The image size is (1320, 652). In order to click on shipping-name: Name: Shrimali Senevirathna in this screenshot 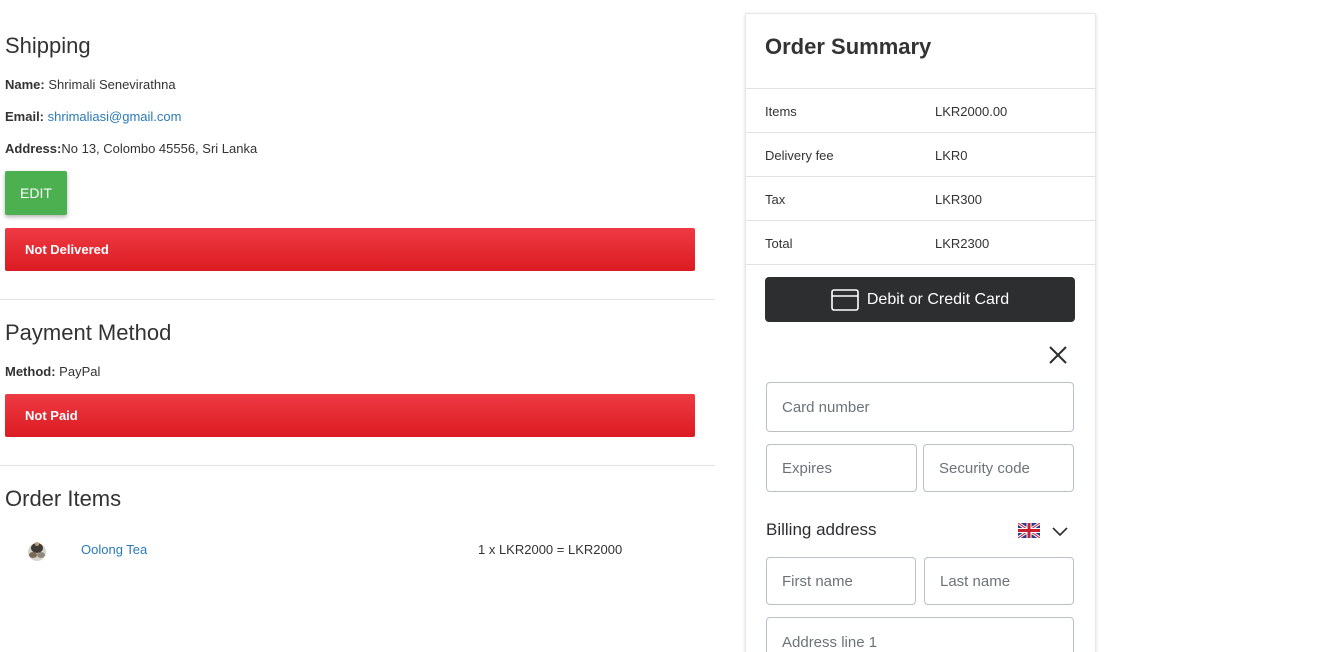, I will do `click(90, 84)`.